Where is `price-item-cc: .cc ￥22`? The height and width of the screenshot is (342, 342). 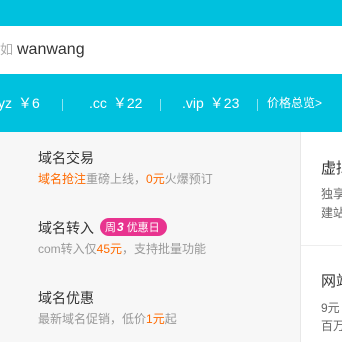 price-item-cc: .cc ￥22 is located at coordinates (115, 103).